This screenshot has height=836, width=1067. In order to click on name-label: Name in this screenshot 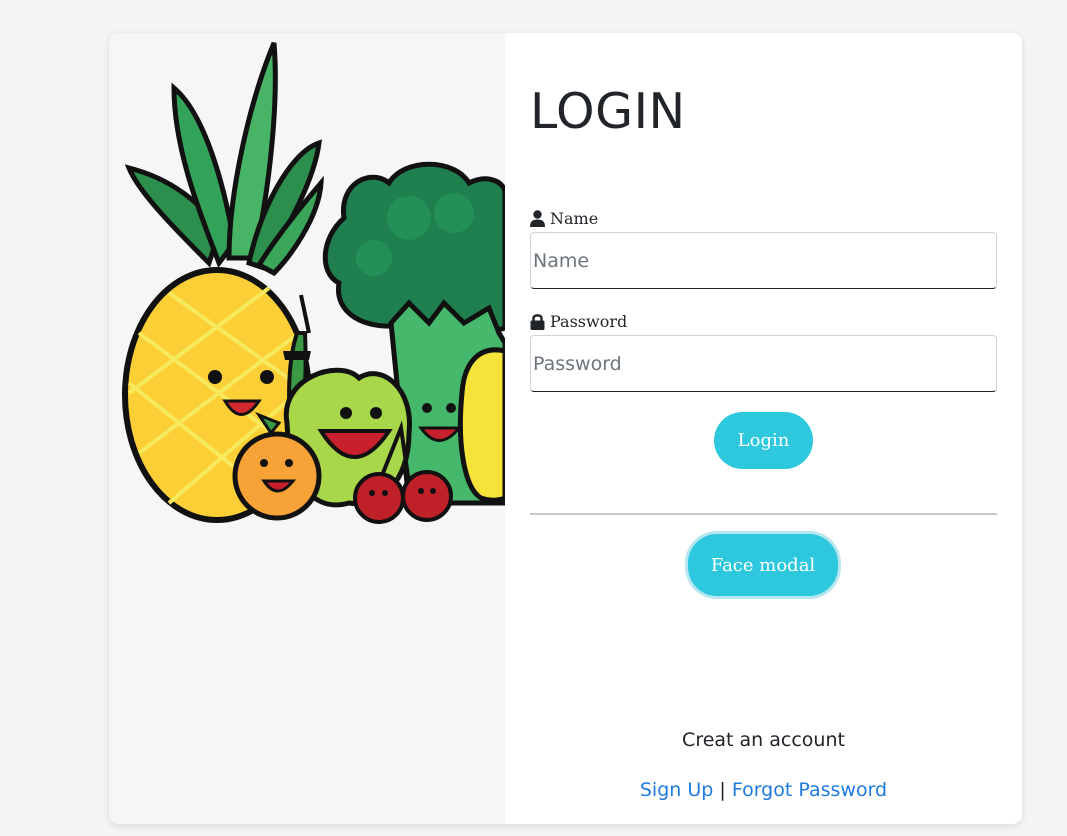, I will do `click(564, 218)`.